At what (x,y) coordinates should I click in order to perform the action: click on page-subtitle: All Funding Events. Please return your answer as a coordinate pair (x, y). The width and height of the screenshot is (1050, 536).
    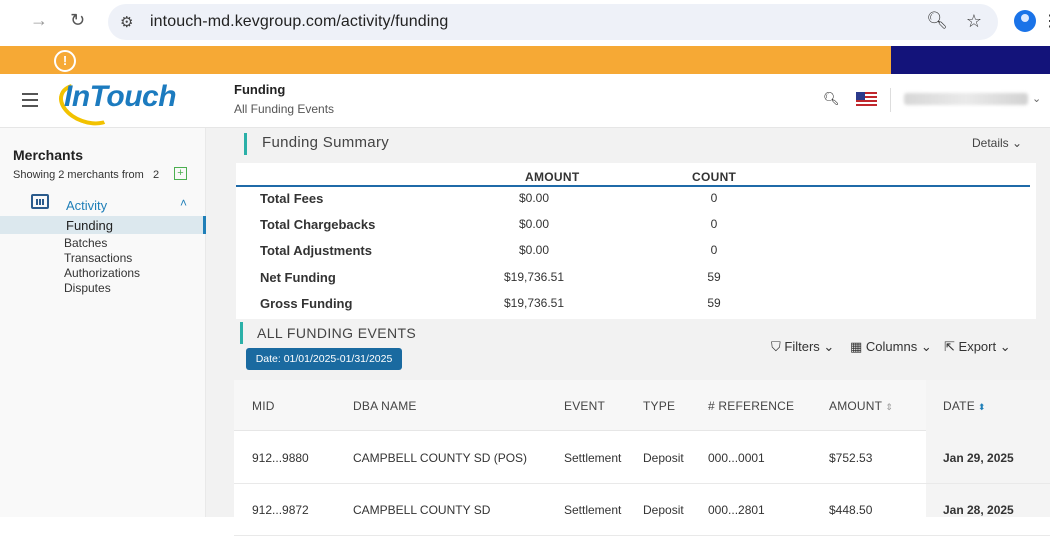
    Looking at the image, I should click on (284, 109).